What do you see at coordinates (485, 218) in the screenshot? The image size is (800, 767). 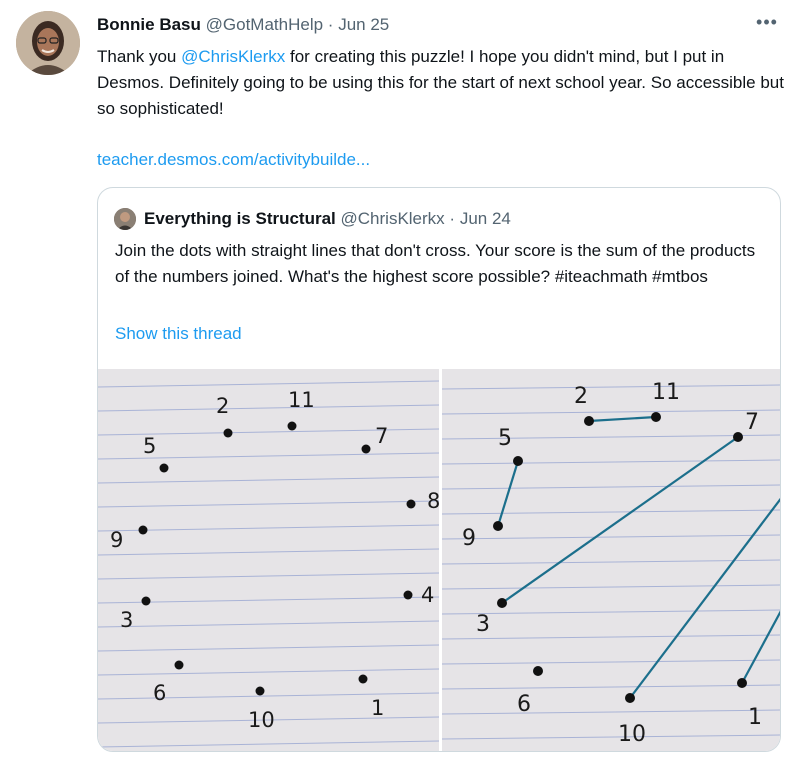 I see `quoted-date: Jun 24` at bounding box center [485, 218].